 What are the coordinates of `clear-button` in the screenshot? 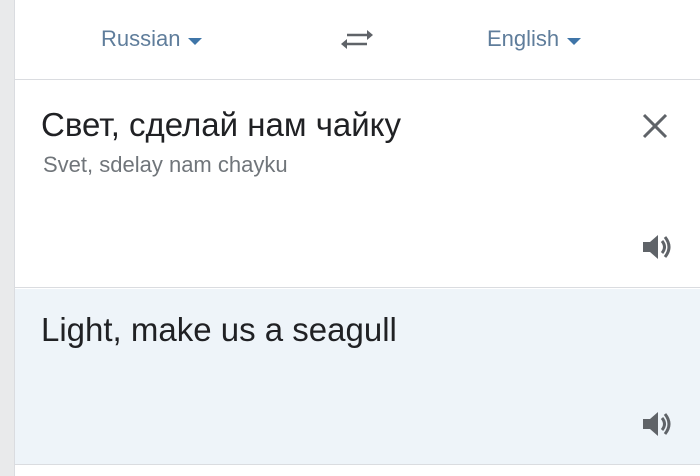 It's located at (655, 126).